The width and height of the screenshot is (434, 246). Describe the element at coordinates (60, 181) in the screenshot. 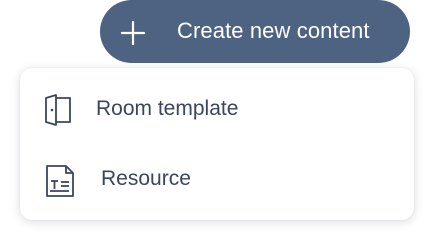

I see `document-icon` at that location.